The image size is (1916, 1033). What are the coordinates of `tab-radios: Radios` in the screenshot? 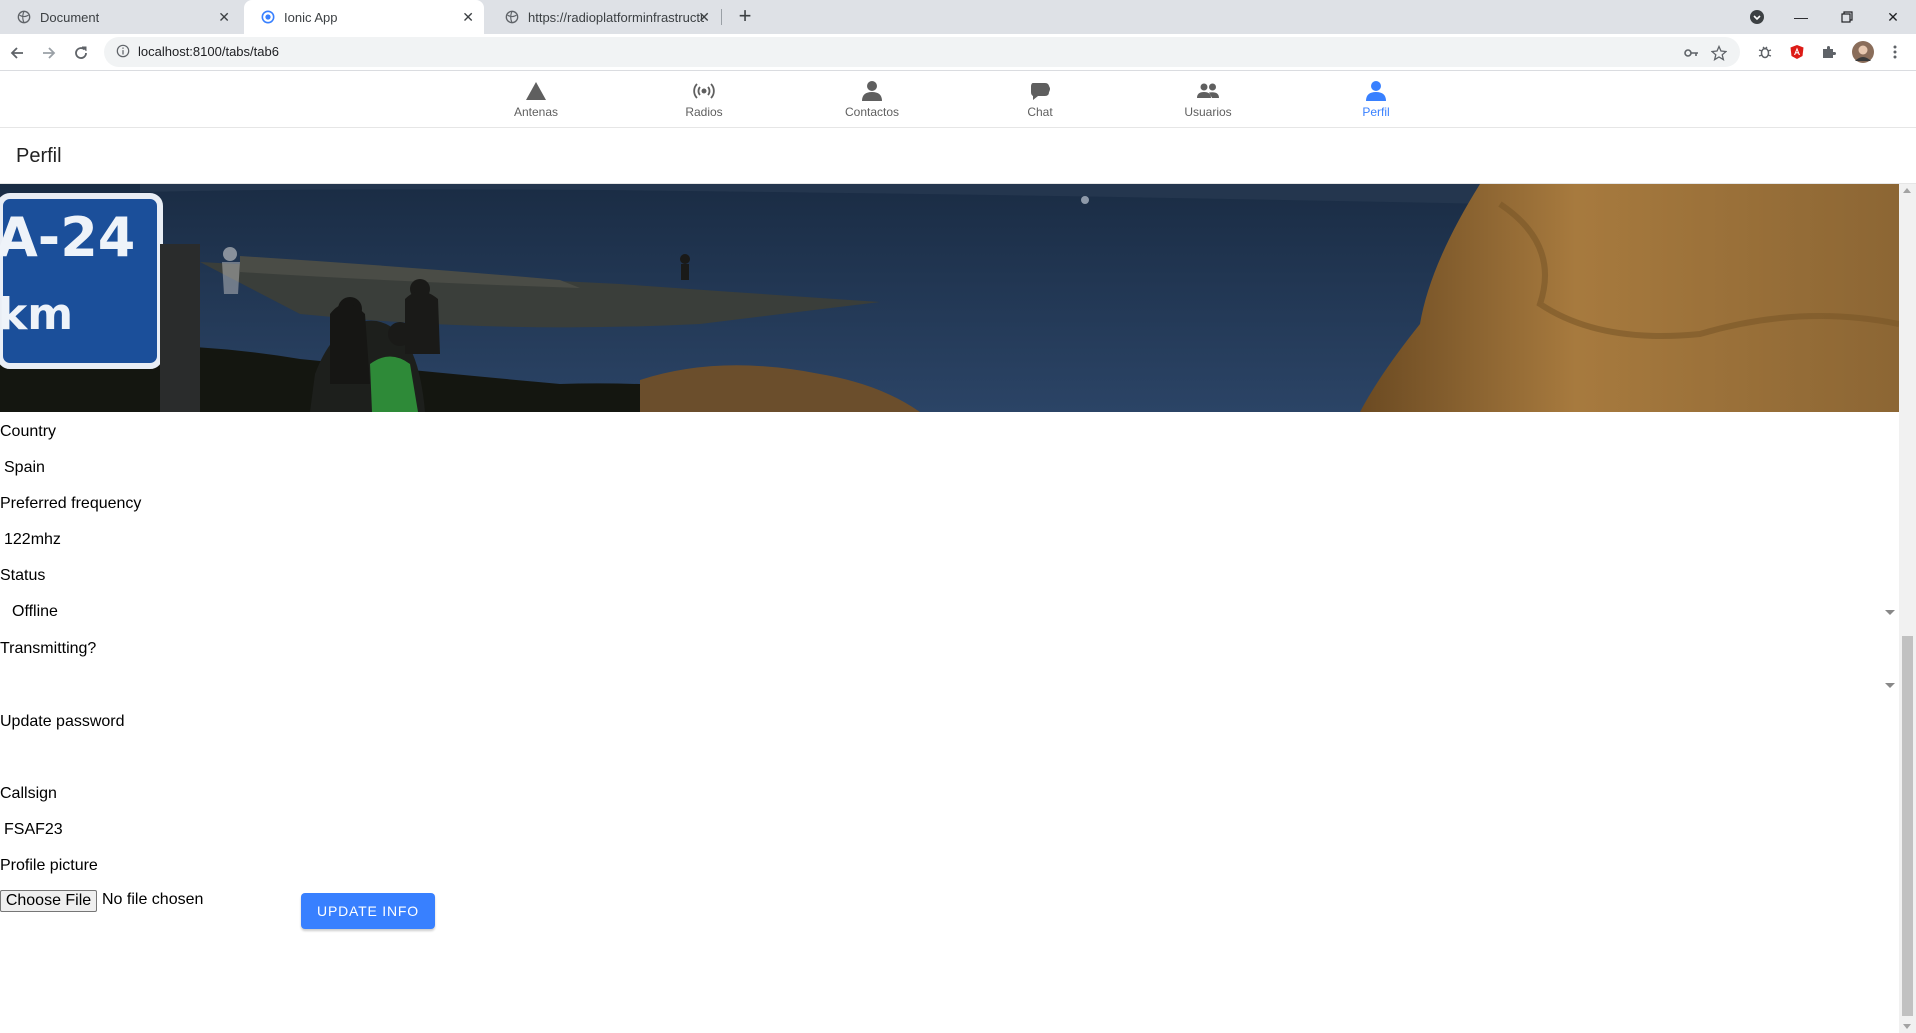 It's located at (704, 99).